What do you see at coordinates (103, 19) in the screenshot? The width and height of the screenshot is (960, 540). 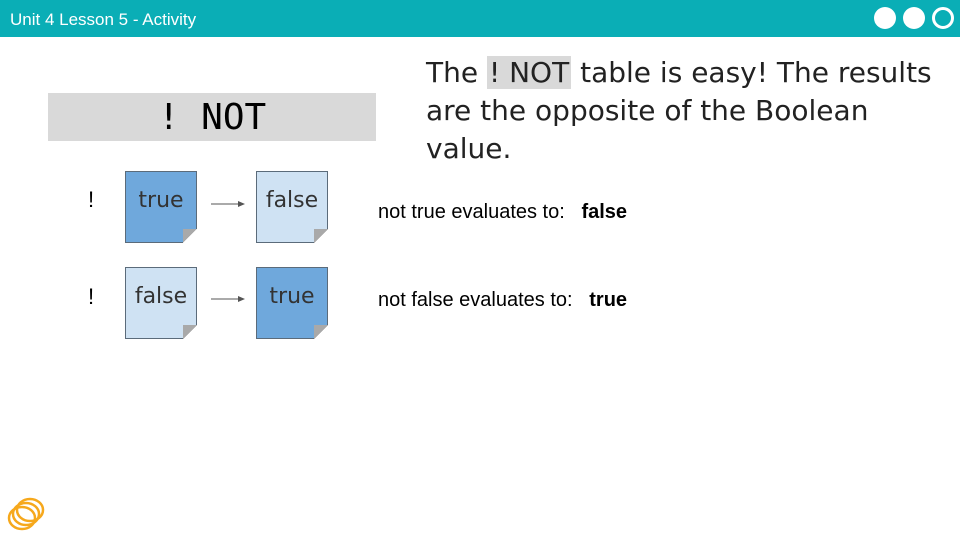 I see `lesson-title: Unit 4 Lesson 5 - Activity` at bounding box center [103, 19].